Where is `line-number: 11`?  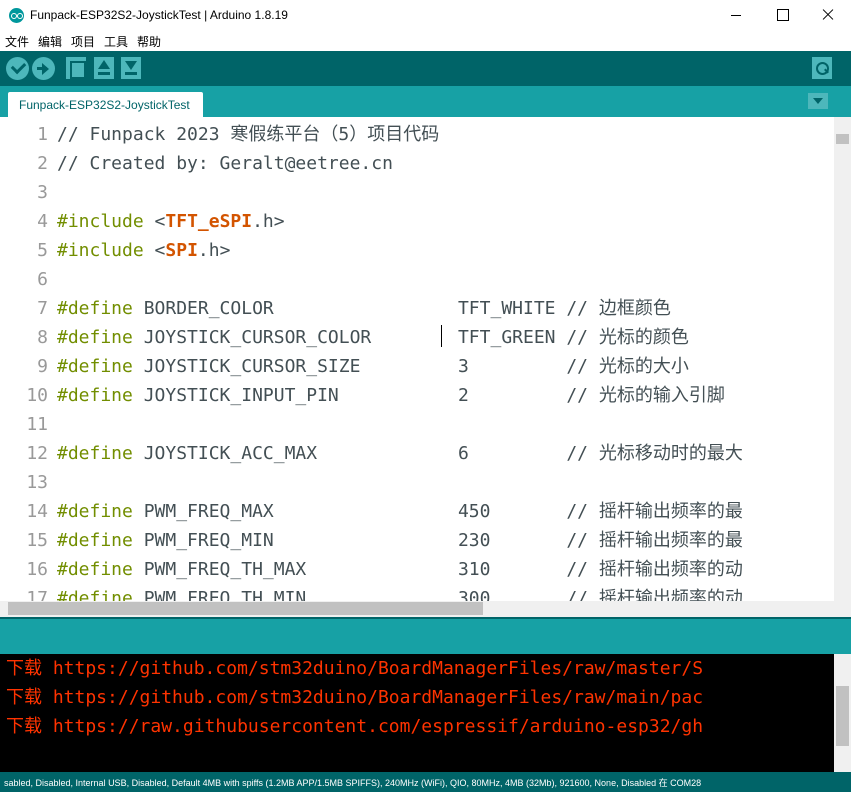 line-number: 11 is located at coordinates (37, 424).